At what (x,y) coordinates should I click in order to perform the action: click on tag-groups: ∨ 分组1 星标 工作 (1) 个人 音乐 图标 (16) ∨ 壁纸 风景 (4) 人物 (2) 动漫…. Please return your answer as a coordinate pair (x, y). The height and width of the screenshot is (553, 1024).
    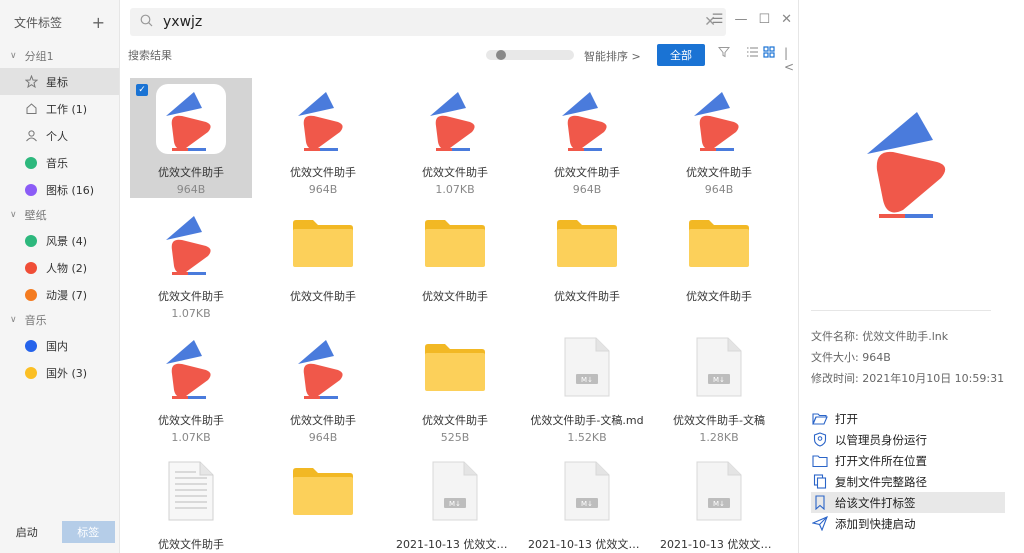
    Looking at the image, I should click on (59, 215).